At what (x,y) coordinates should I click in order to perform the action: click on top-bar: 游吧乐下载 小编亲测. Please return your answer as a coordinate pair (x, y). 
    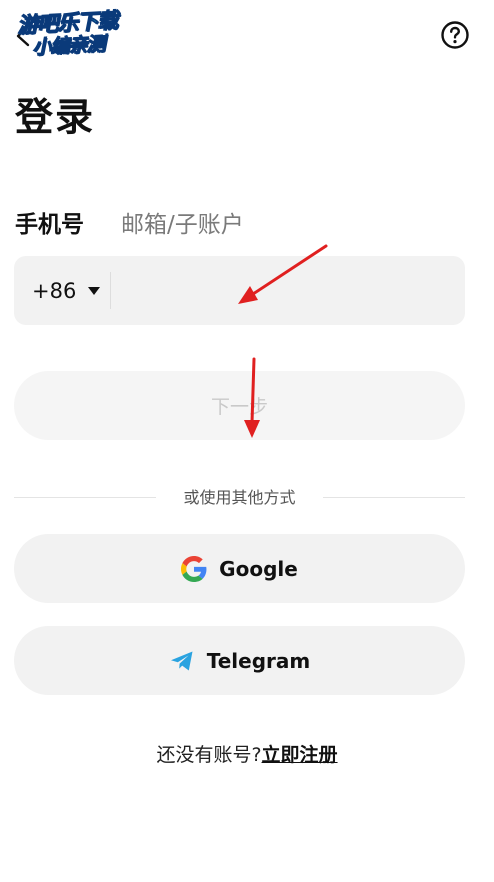
    Looking at the image, I should click on (247, 35).